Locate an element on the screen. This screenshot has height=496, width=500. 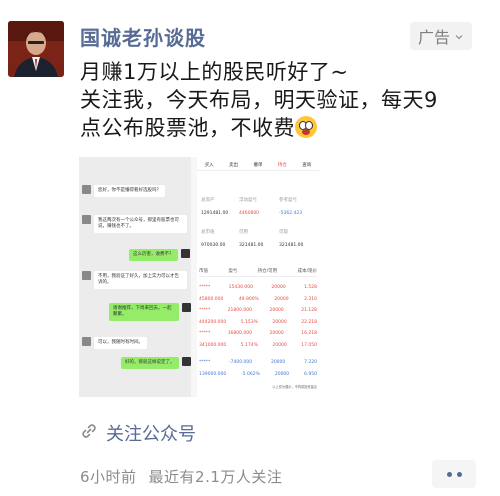
summary-cell: 总市值 970030.00 is located at coordinates (213, 239).